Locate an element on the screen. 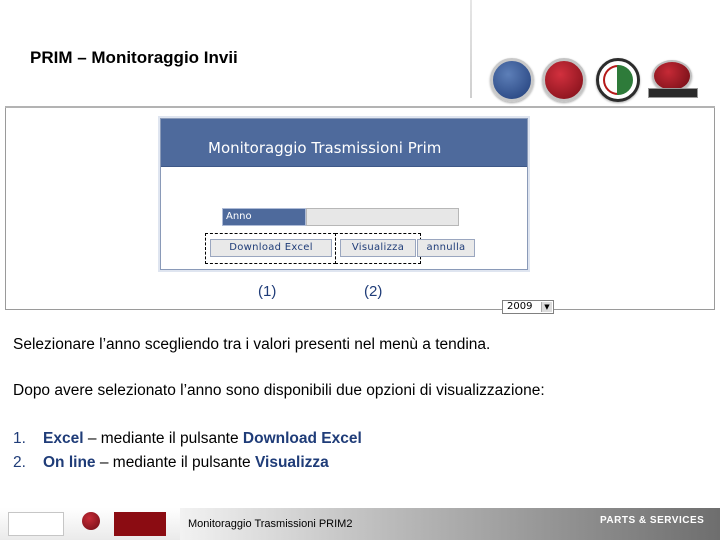 This screenshot has height=540, width=720. app-header: Monitoraggio Trasmissioni Prim is located at coordinates (344, 143).